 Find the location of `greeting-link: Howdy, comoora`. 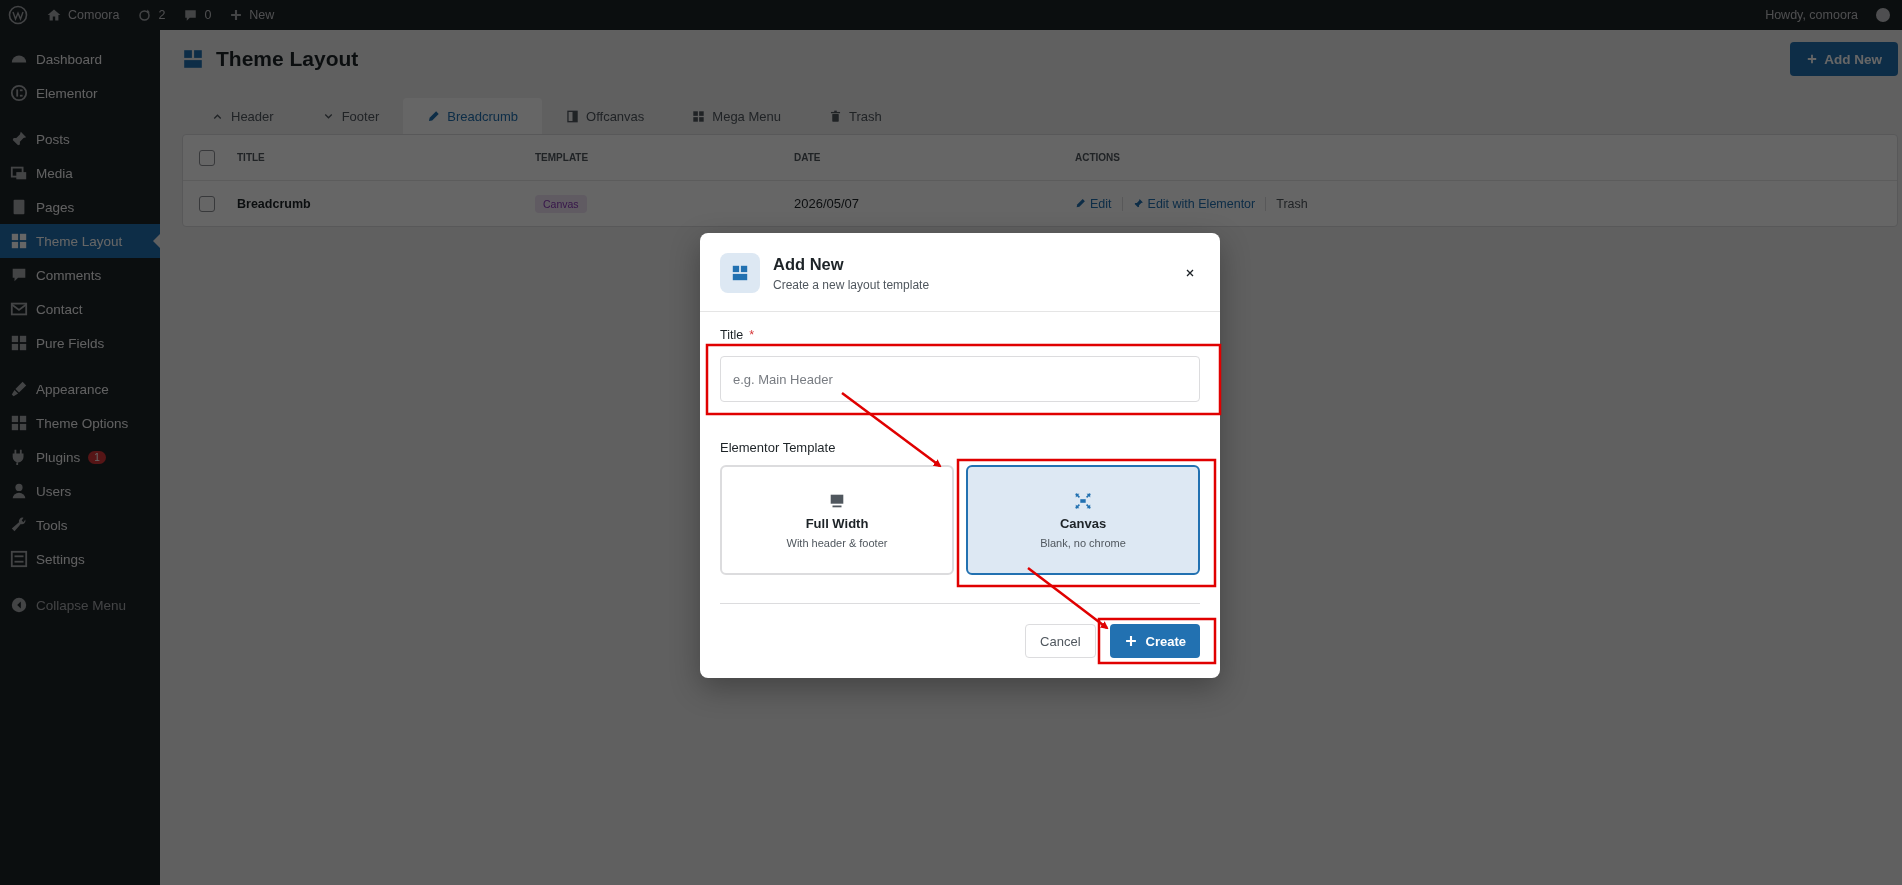

greeting-link: Howdy, comoora is located at coordinates (1811, 15).